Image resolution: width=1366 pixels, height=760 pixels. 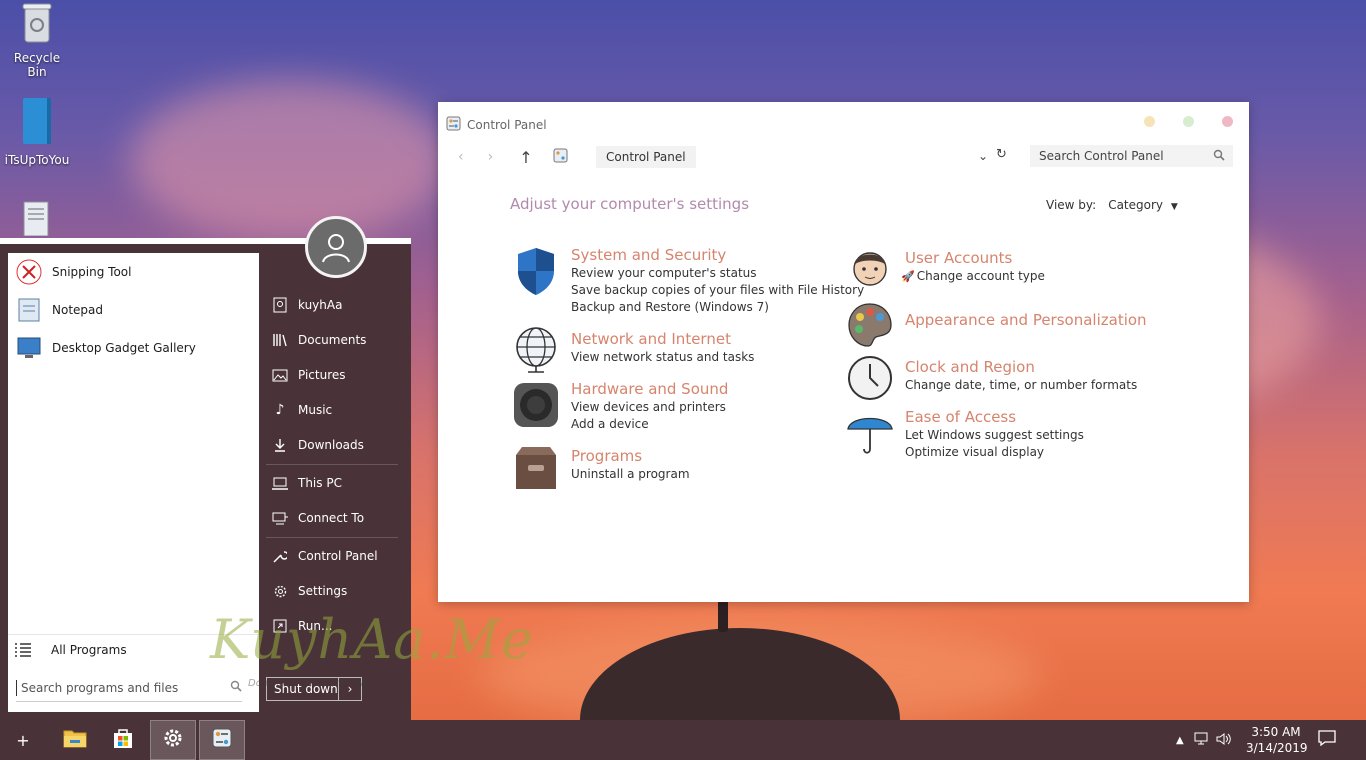 I want to click on start-place-label: Music, so click(x=315, y=410).